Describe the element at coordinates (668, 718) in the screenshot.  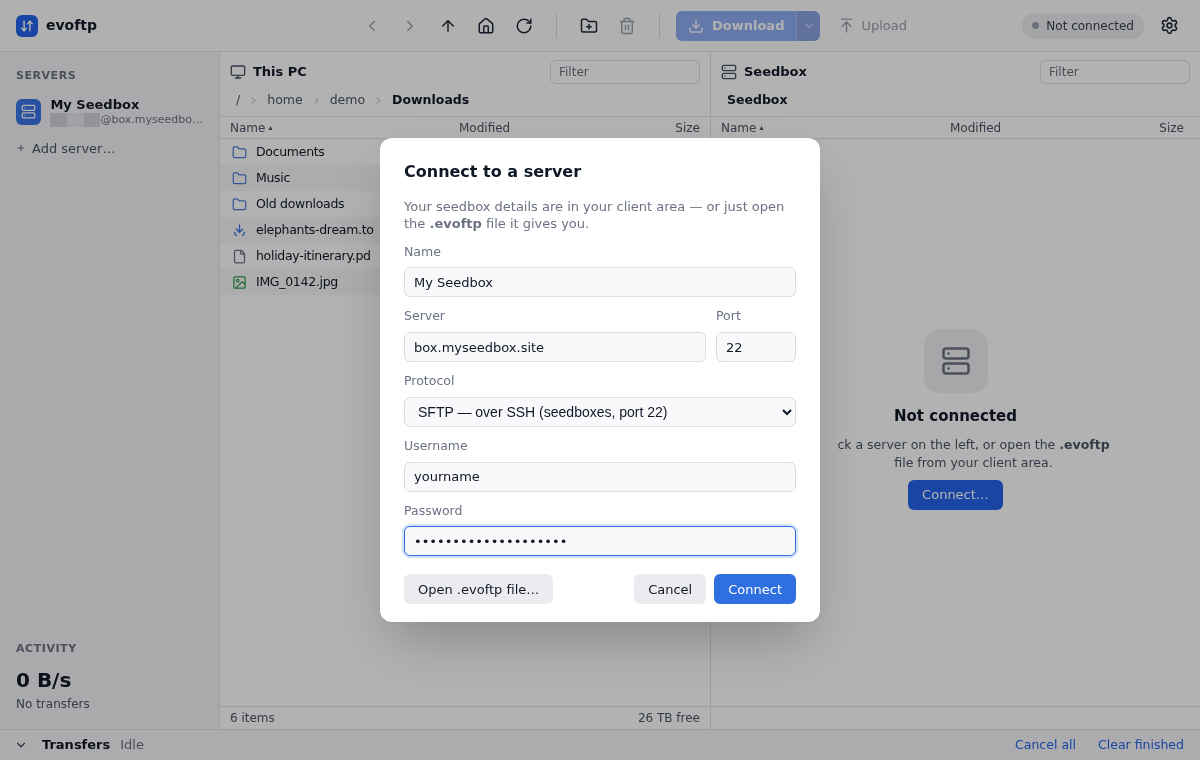
I see `free-space: 26 TB free` at that location.